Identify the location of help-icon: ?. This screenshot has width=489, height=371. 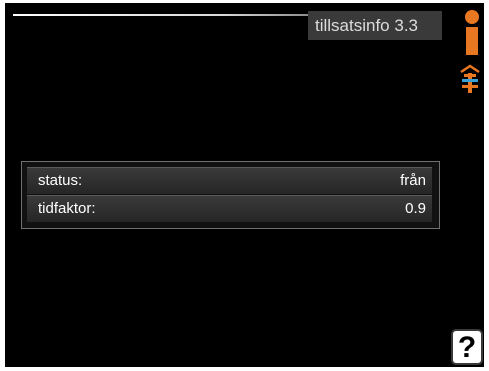
(467, 347).